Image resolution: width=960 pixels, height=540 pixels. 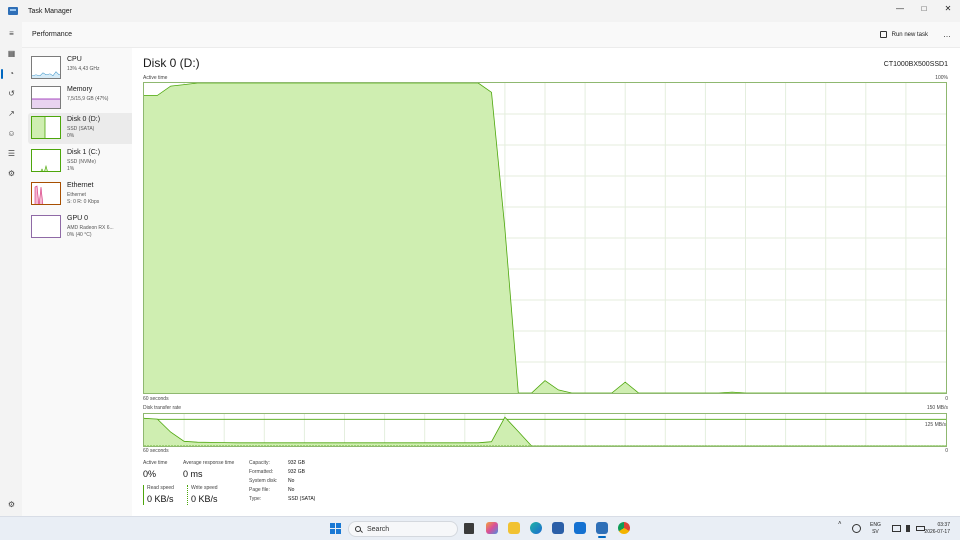 I want to click on system-clock: 03:37 2026-07-17, so click(x=937, y=529).